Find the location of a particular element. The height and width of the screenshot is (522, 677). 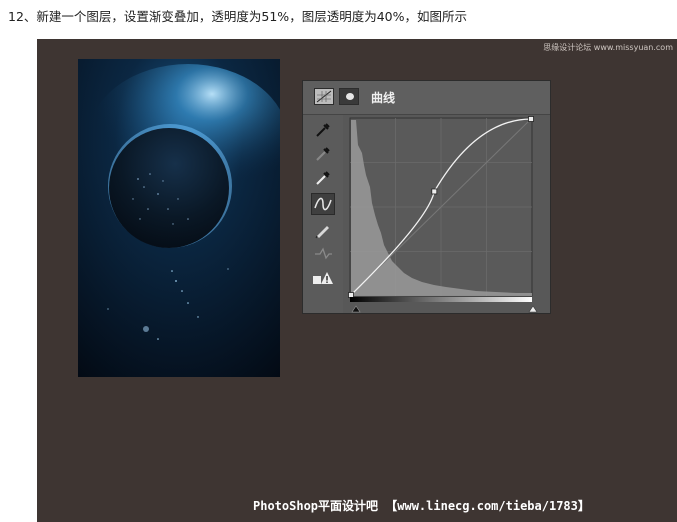

tool-column is located at coordinates (323, 214).